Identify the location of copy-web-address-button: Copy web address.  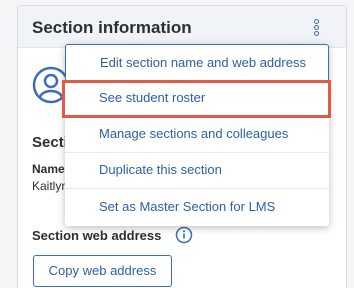
(102, 271).